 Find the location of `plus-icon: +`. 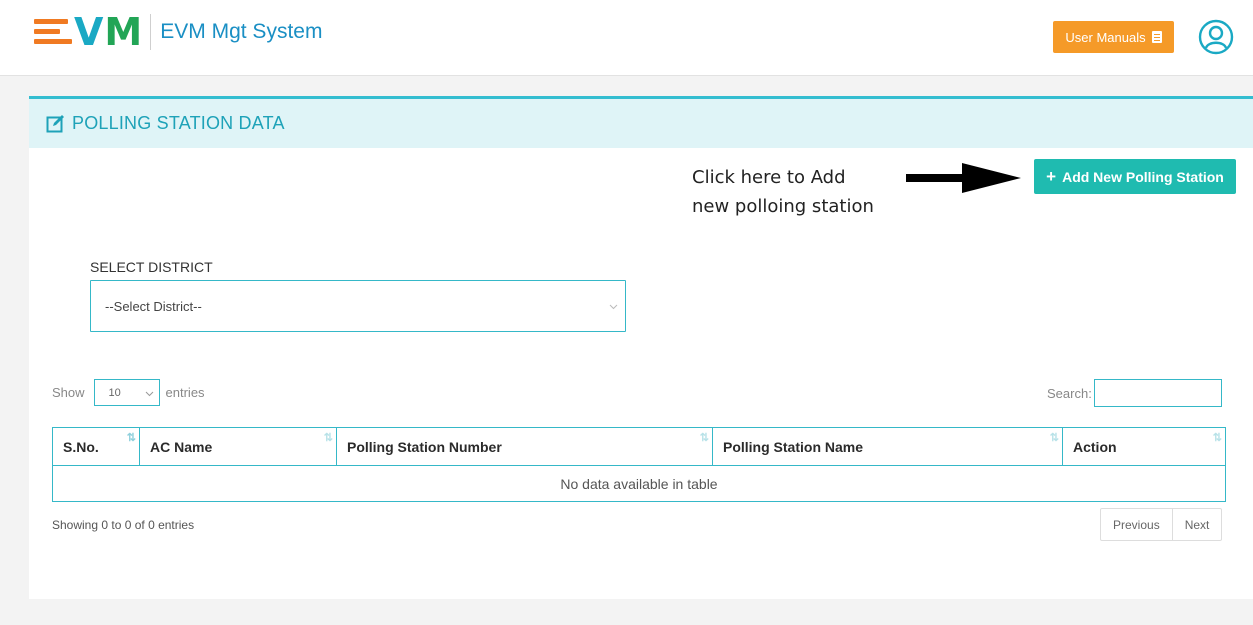

plus-icon: + is located at coordinates (1051, 176).